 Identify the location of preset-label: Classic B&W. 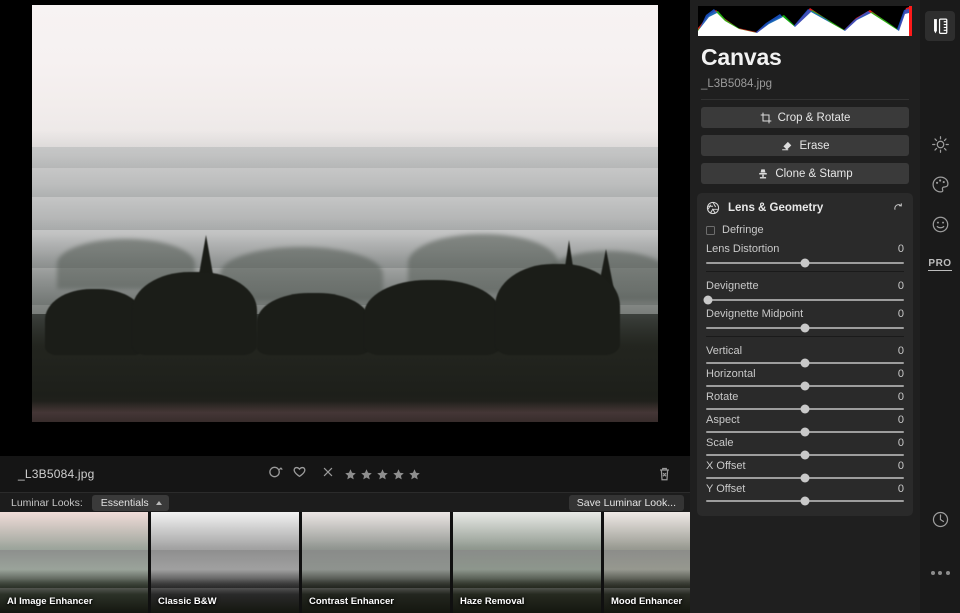
(187, 601).